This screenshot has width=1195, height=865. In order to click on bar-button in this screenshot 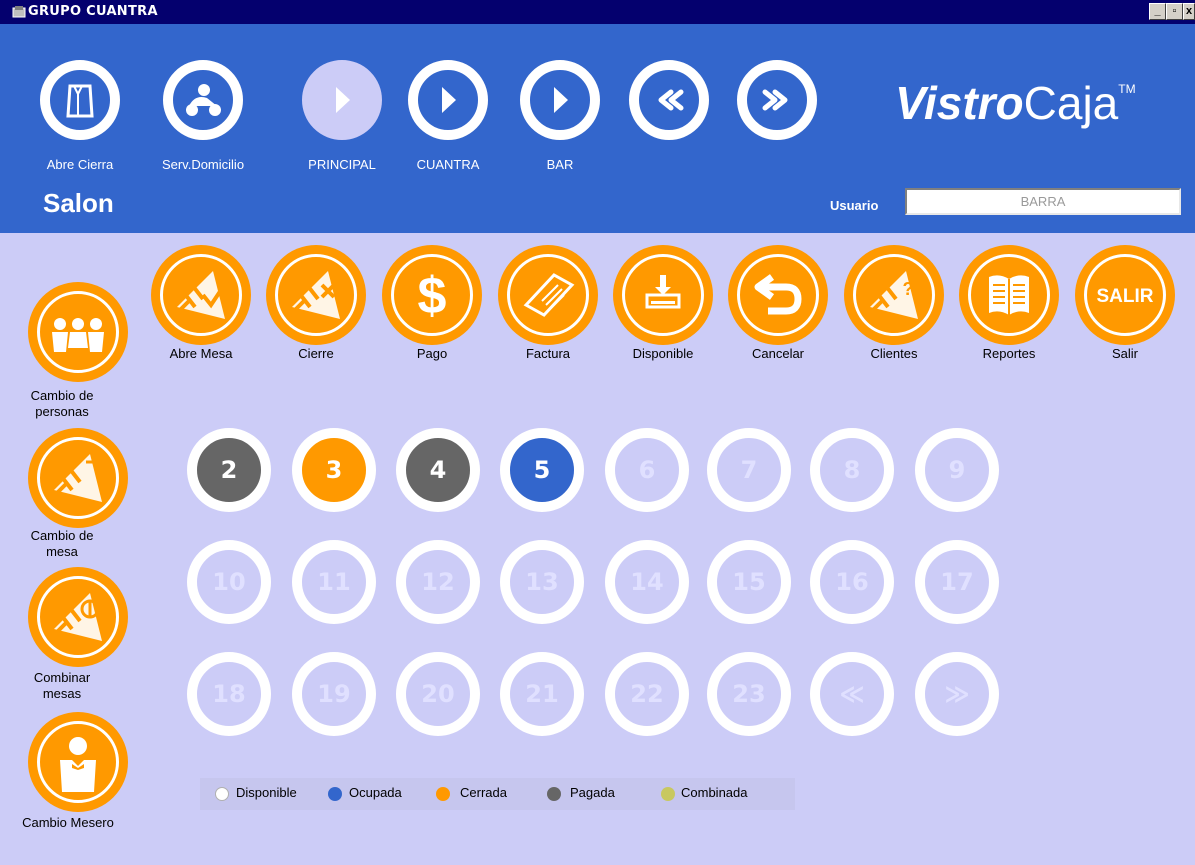, I will do `click(560, 100)`.